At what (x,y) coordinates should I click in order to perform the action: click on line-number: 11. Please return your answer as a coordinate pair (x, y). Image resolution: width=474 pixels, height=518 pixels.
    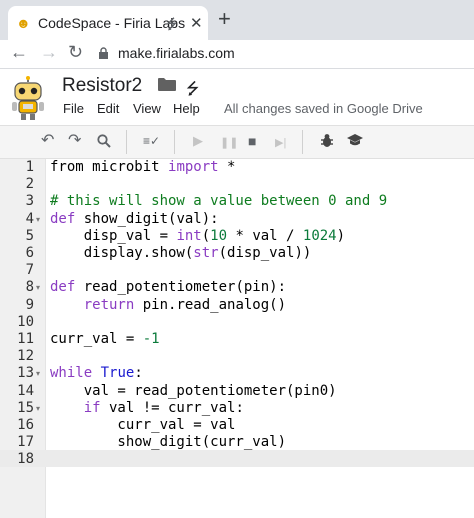
    Looking at the image, I should click on (25, 339).